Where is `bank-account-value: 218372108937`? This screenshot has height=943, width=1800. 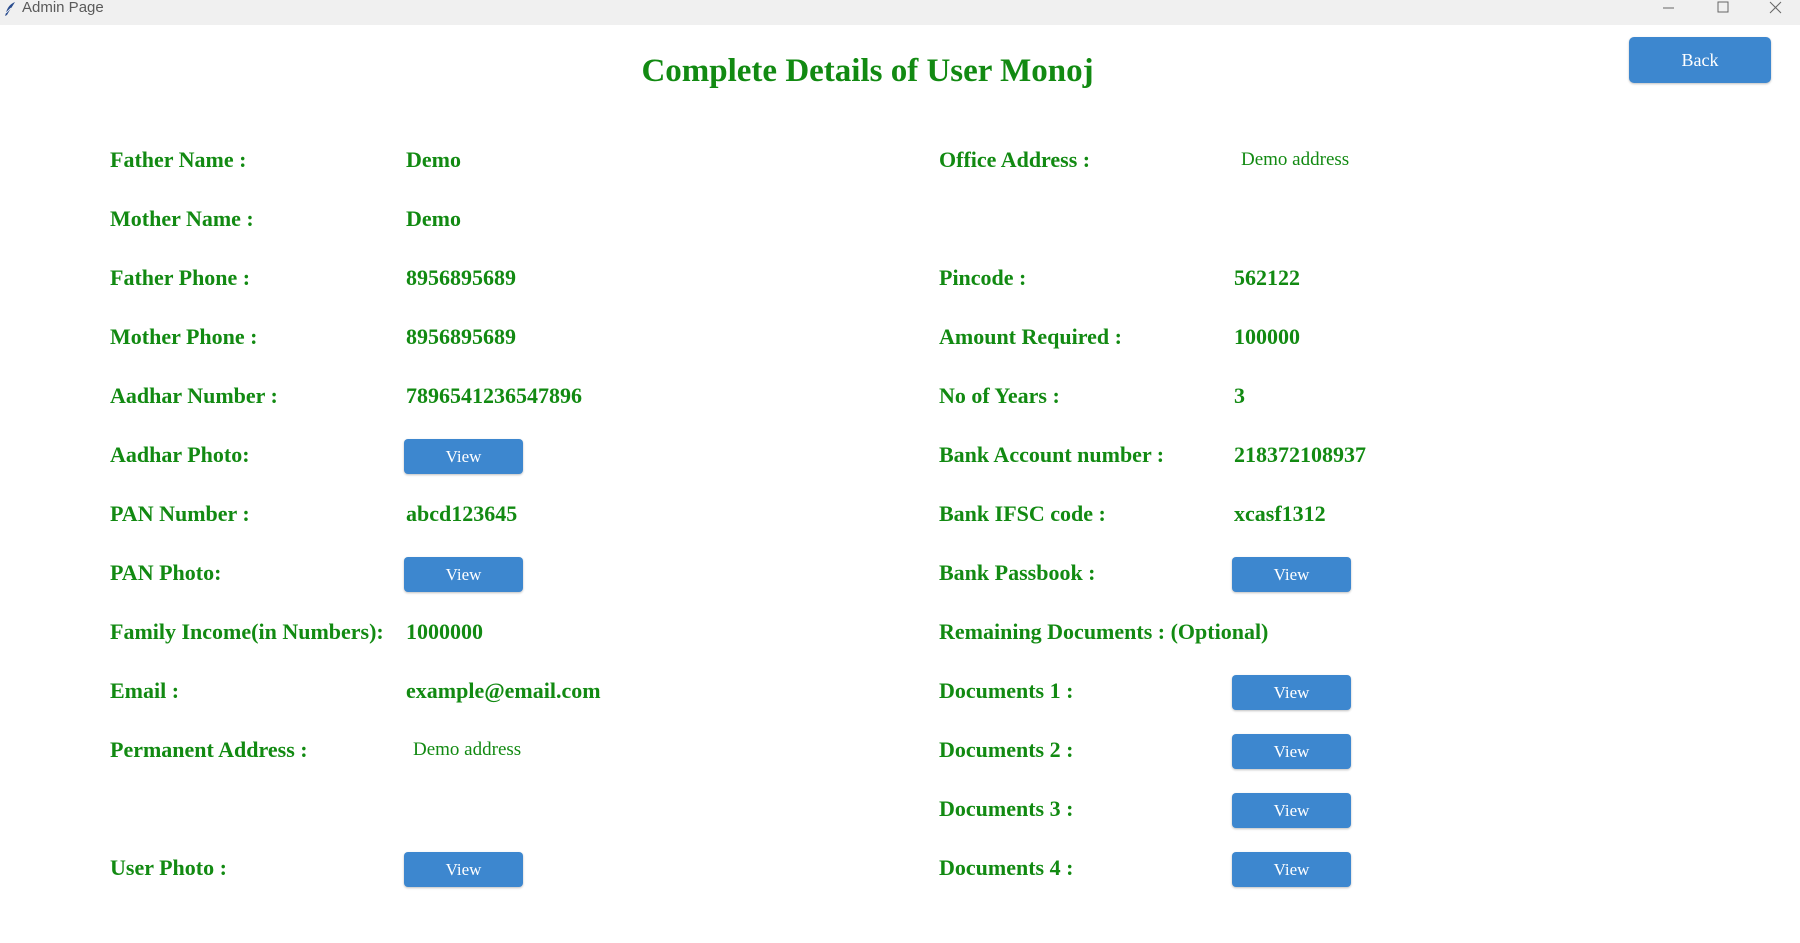
bank-account-value: 218372108937 is located at coordinates (1300, 454).